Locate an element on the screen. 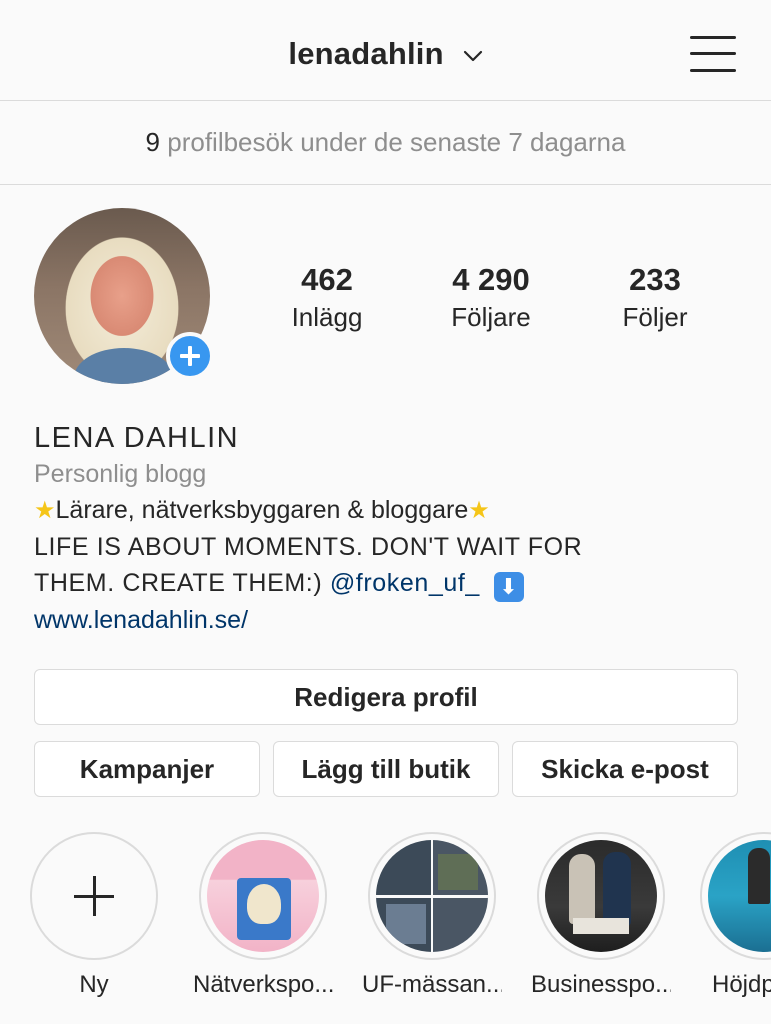  avatar-shirt is located at coordinates (124, 366).